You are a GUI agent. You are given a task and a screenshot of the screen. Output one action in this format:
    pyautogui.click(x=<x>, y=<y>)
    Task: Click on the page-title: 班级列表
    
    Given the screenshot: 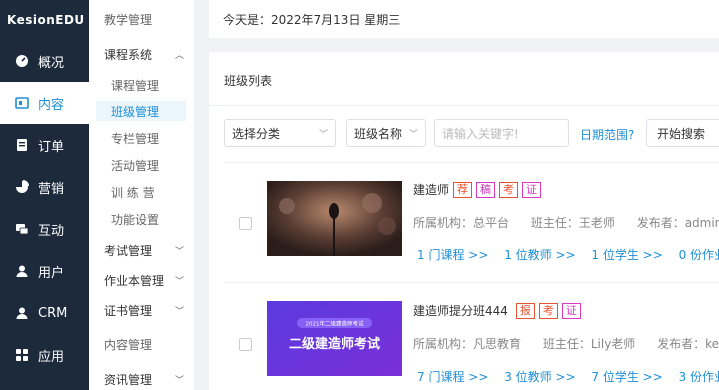 What is the action you would take?
    pyautogui.click(x=248, y=81)
    